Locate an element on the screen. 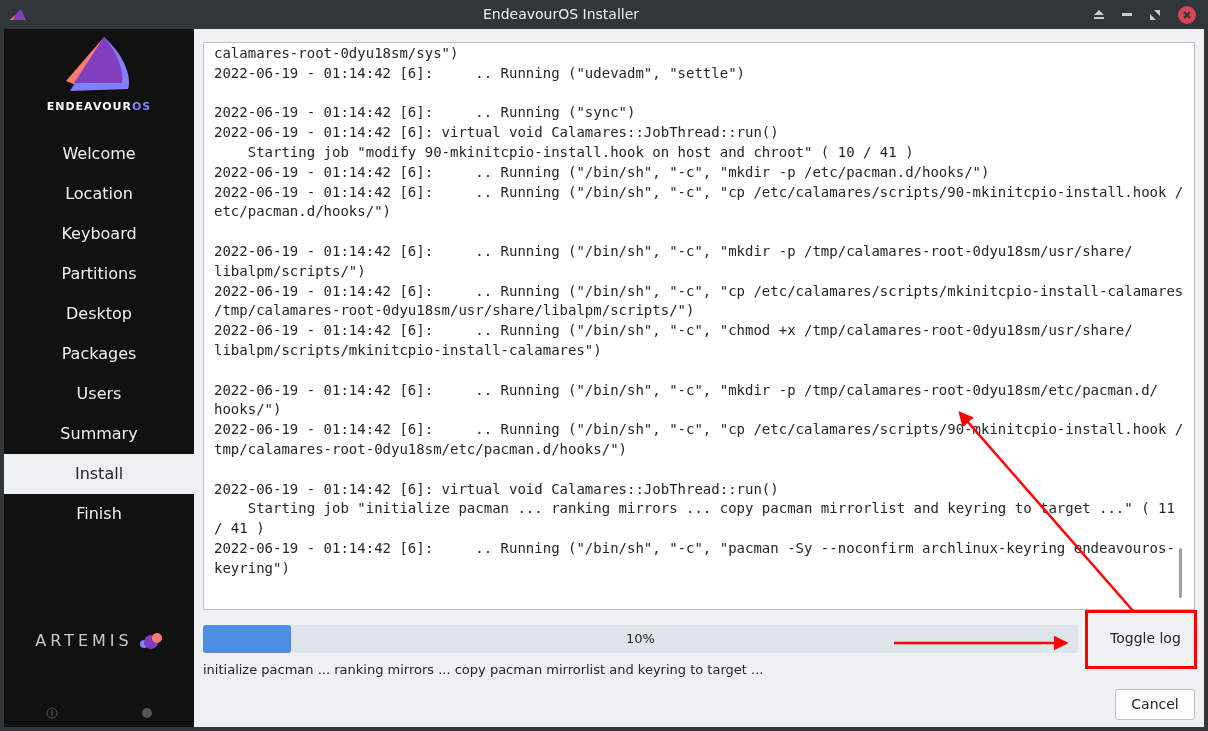 The image size is (1208, 731). log-line: tmp/calamares-root-0dyu18sm/etc/pacman.d/hooks/") is located at coordinates (420, 449).